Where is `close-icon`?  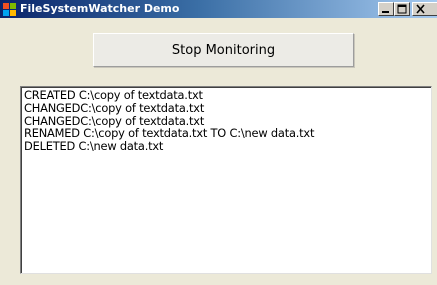 close-icon is located at coordinates (420, 9).